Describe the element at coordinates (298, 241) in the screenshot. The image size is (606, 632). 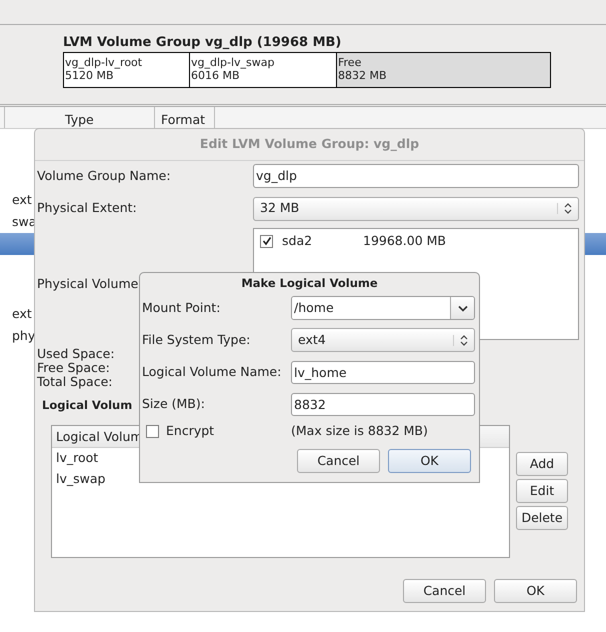
I see `volume-name: sda2` at that location.